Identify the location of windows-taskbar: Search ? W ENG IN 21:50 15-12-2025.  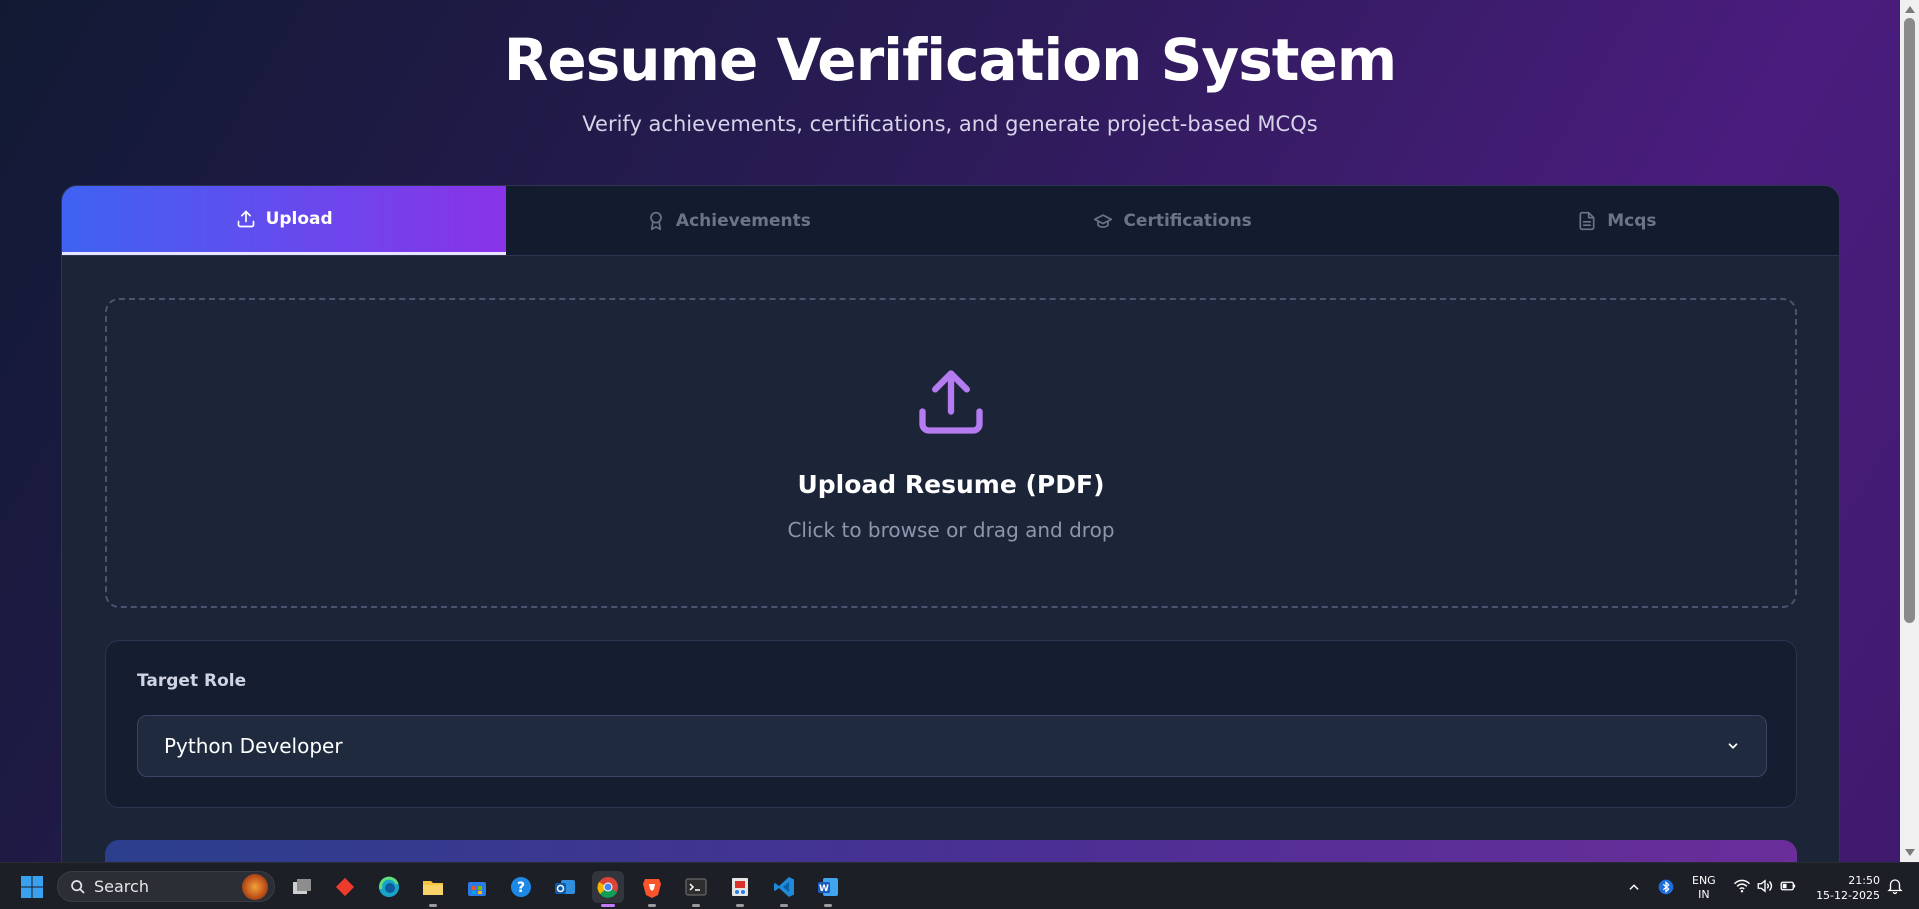
(959, 885).